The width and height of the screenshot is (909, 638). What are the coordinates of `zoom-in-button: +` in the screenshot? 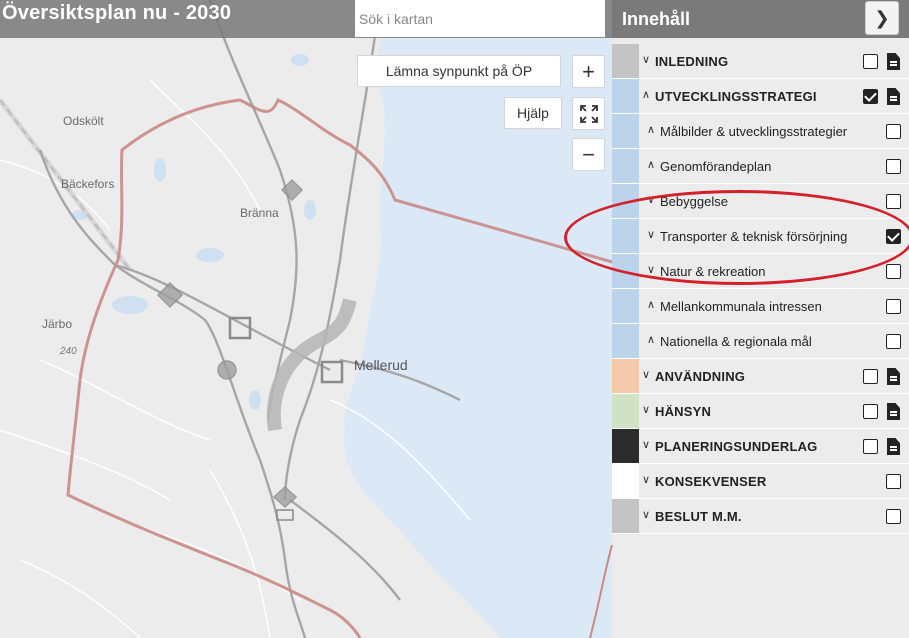 It's located at (588, 71).